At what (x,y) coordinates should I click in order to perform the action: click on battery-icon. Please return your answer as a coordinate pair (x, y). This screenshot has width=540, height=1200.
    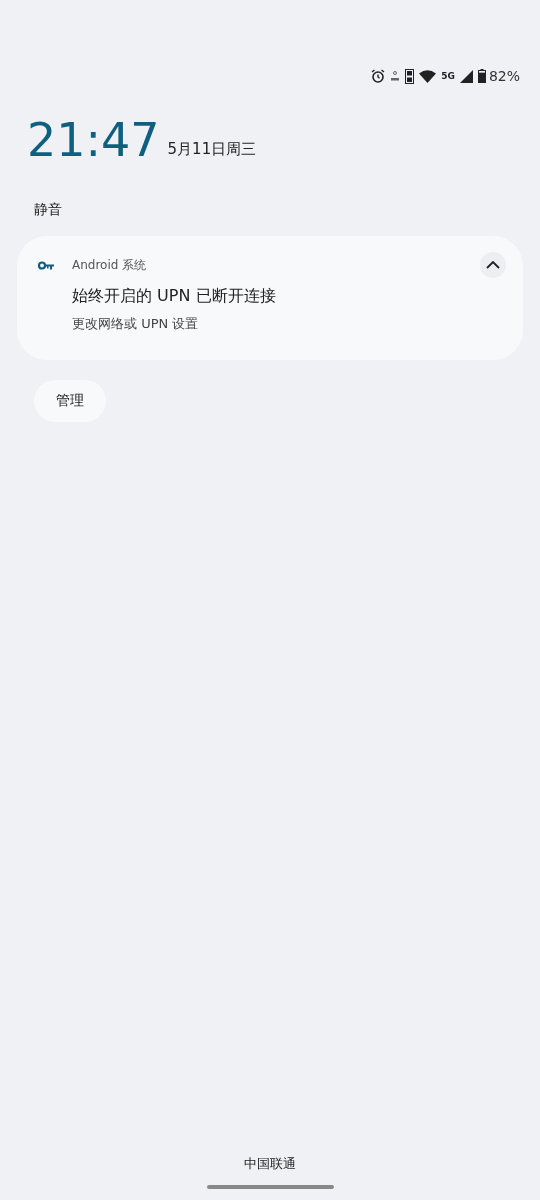
    Looking at the image, I should click on (481, 76).